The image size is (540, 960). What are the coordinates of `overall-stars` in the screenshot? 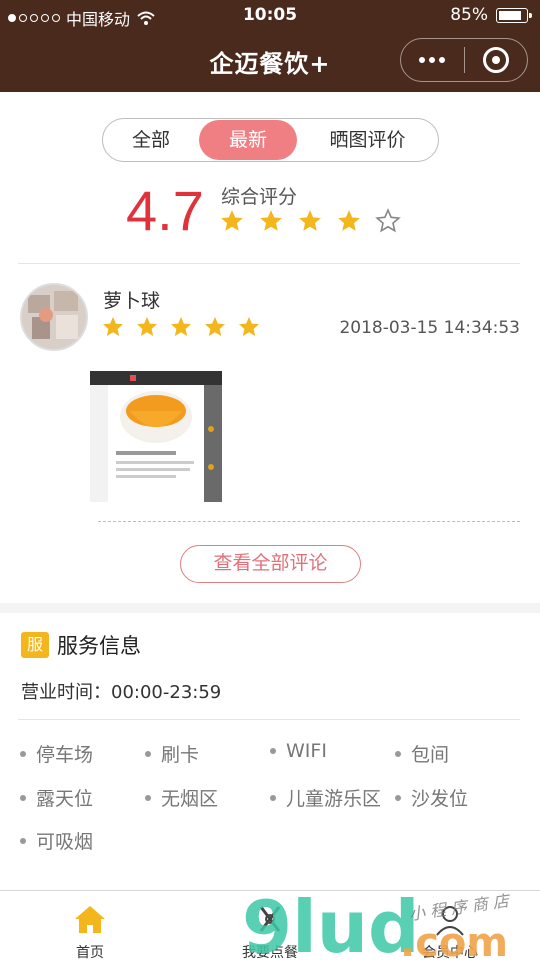 It's located at (310, 221).